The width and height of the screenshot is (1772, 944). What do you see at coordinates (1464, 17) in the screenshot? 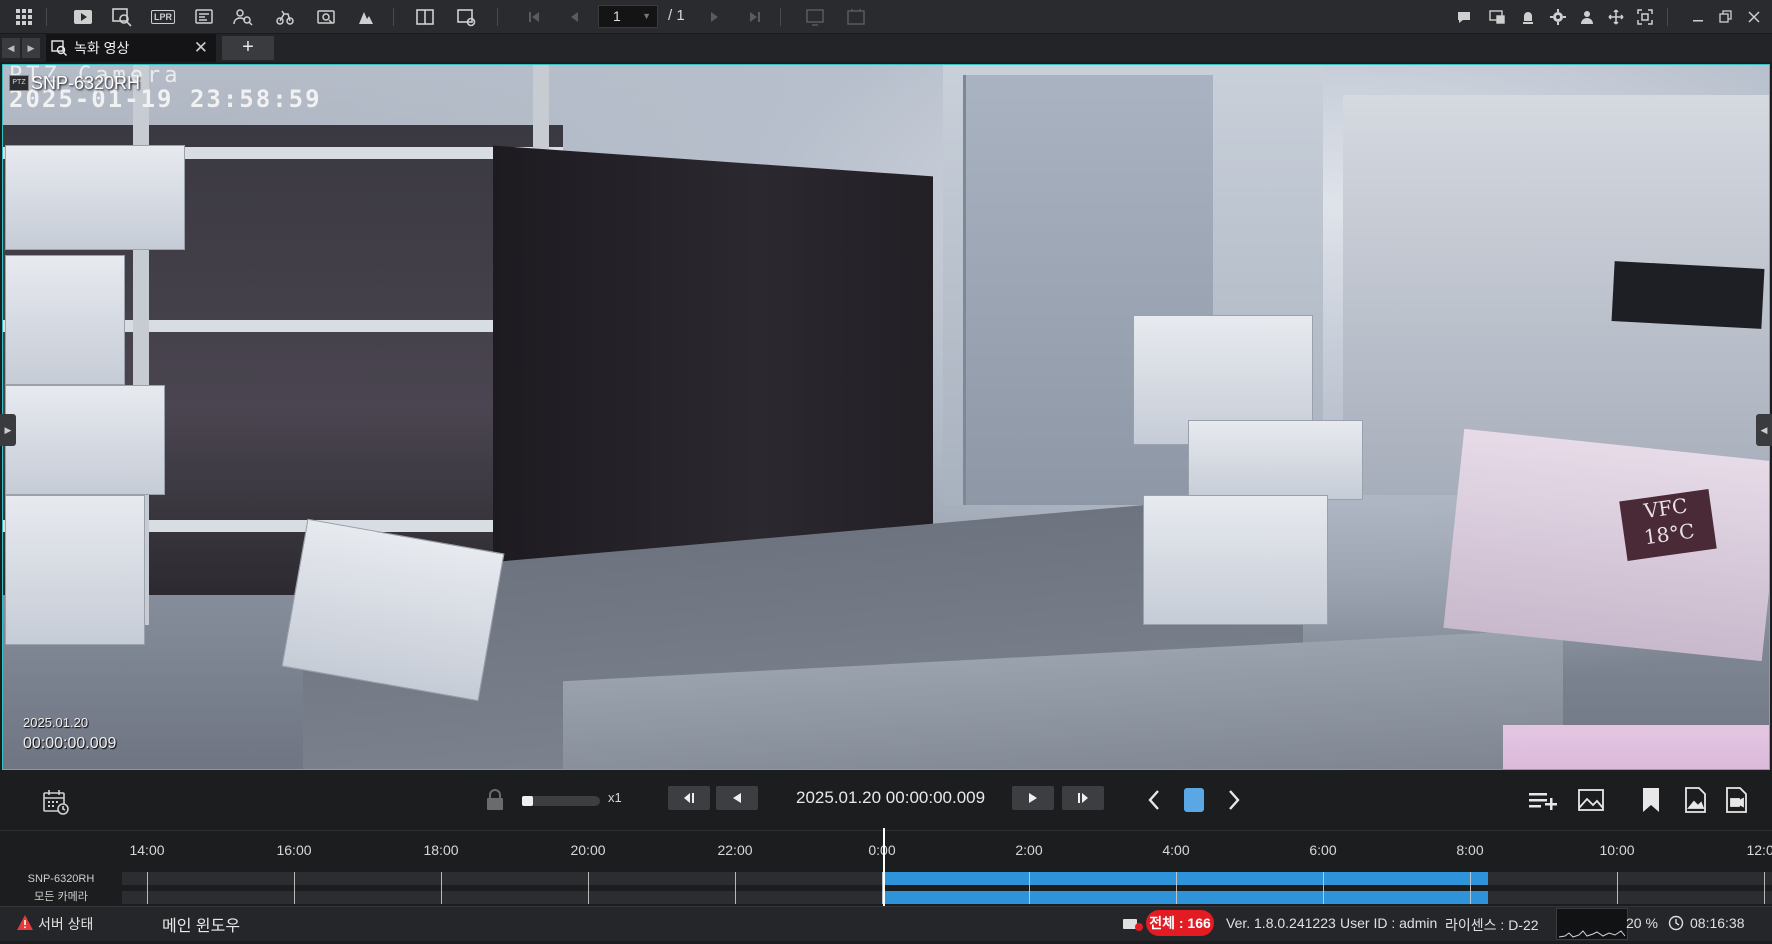
I see `chat-icon` at bounding box center [1464, 17].